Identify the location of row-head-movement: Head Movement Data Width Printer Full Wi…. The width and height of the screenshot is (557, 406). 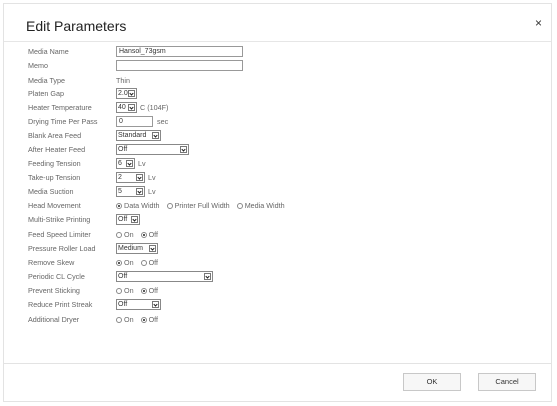
(278, 205).